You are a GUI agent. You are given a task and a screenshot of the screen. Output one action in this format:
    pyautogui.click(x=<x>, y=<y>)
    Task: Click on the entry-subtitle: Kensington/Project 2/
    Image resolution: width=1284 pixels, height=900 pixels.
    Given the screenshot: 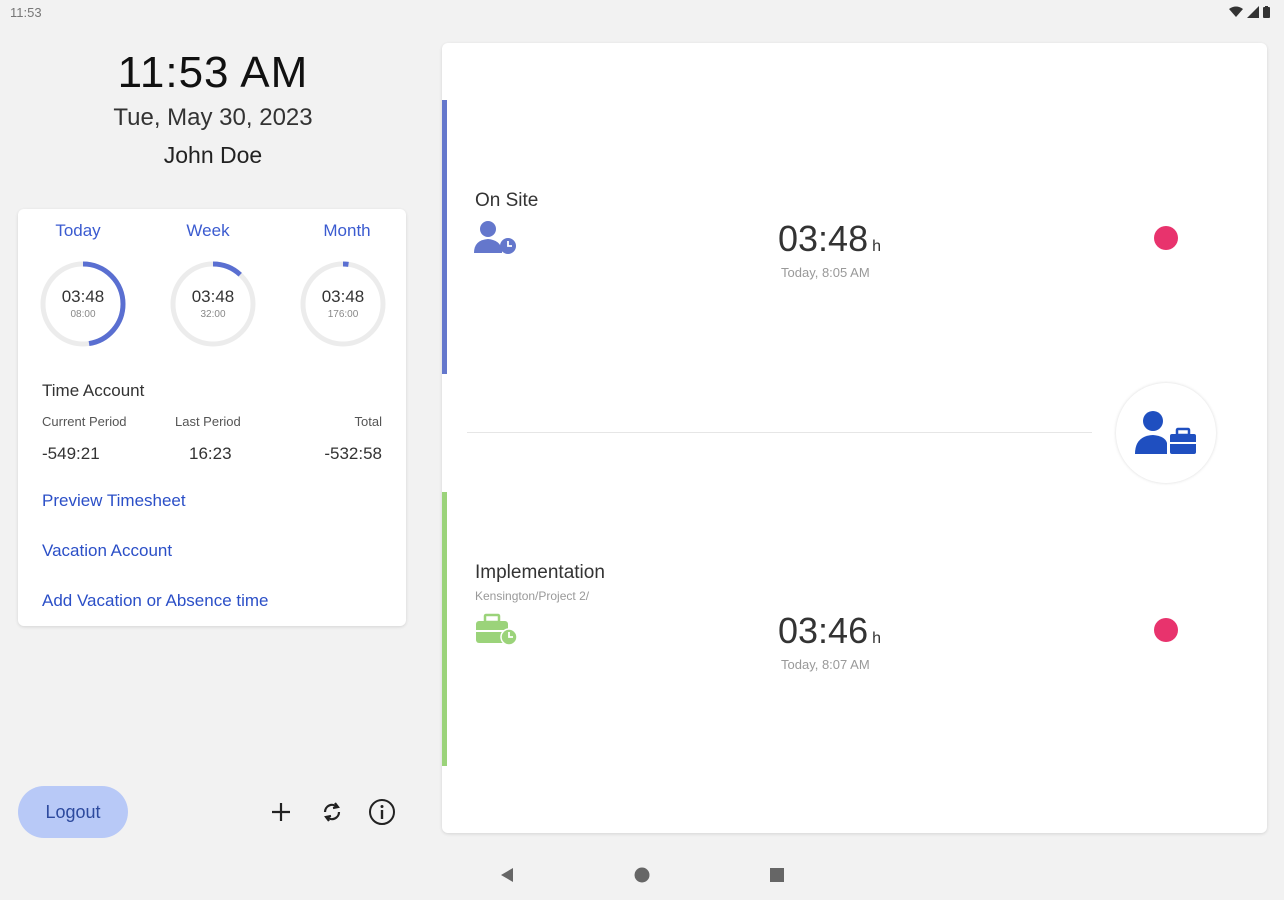 What is the action you would take?
    pyautogui.click(x=532, y=596)
    